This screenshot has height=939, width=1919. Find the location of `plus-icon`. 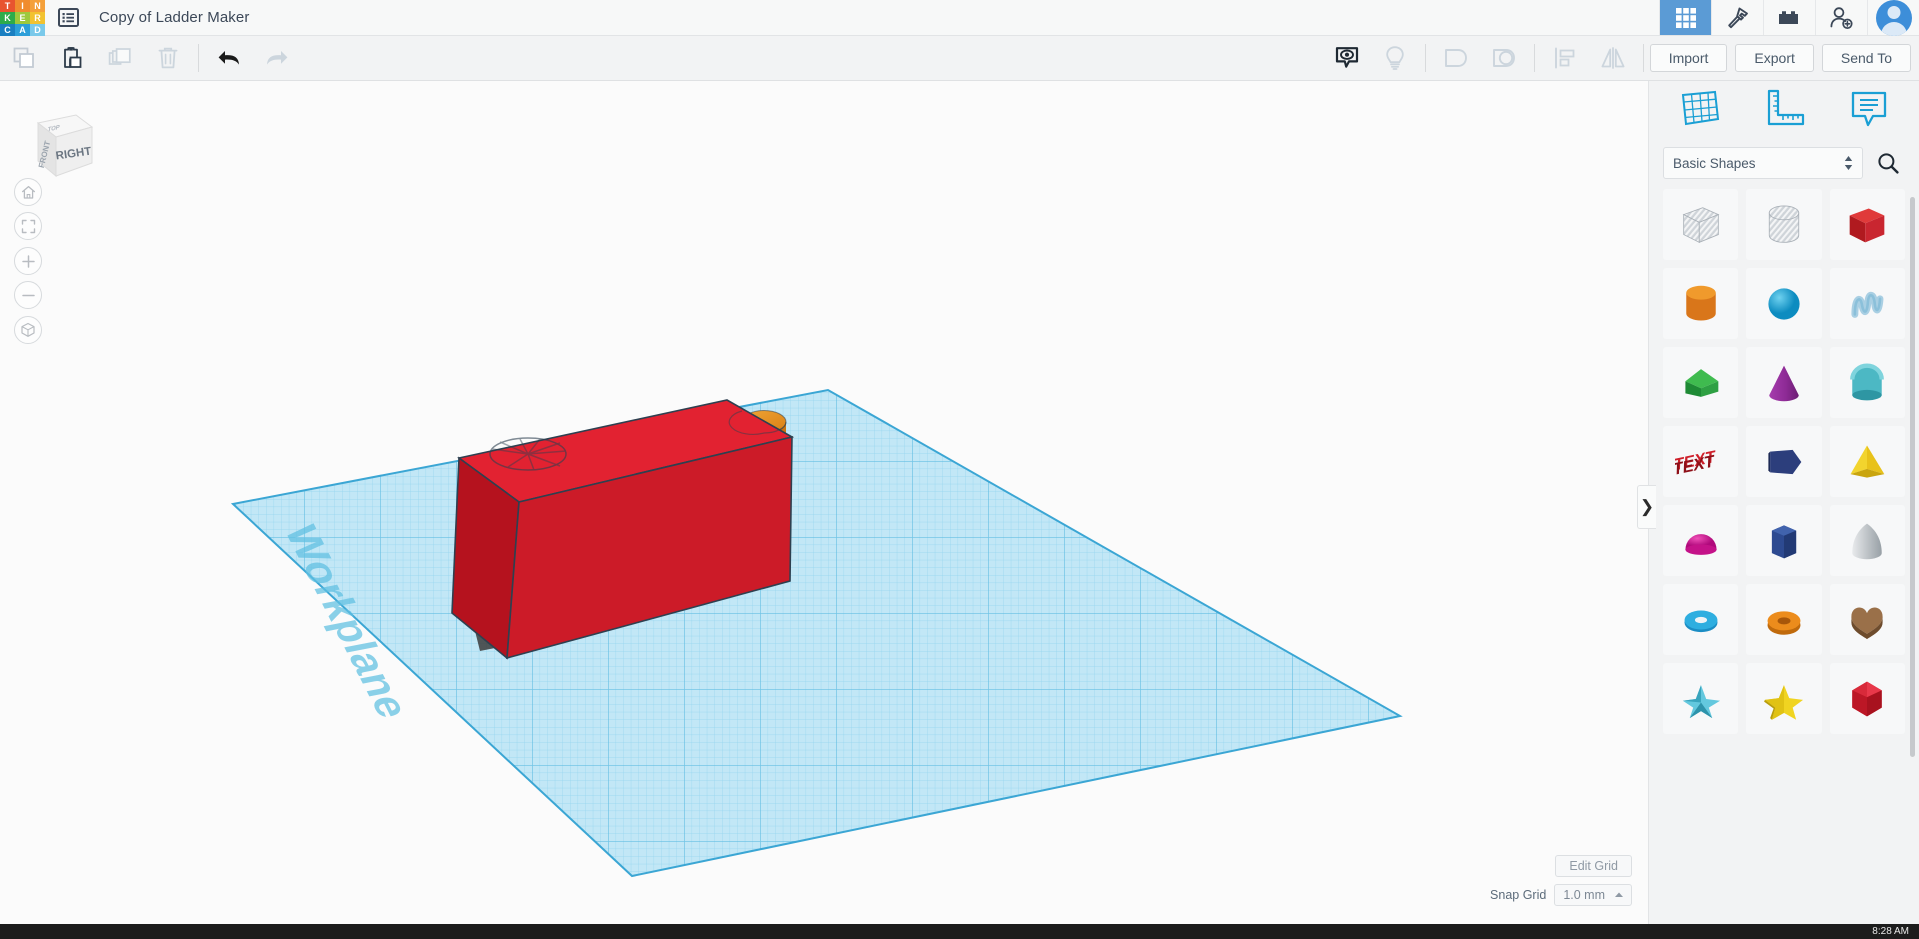

plus-icon is located at coordinates (28, 261).